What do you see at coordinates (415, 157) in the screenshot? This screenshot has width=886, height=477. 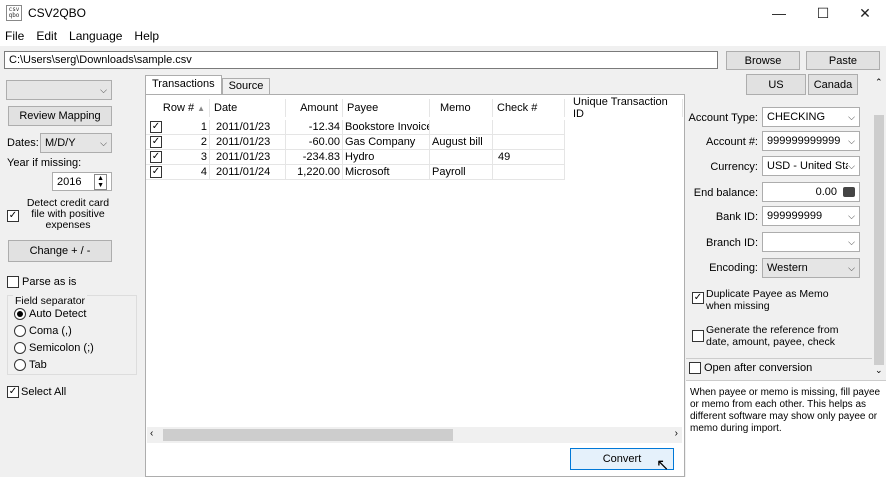 I see `table-row: ✓ 3 2011/01/23 -234.83 Hydro 49` at bounding box center [415, 157].